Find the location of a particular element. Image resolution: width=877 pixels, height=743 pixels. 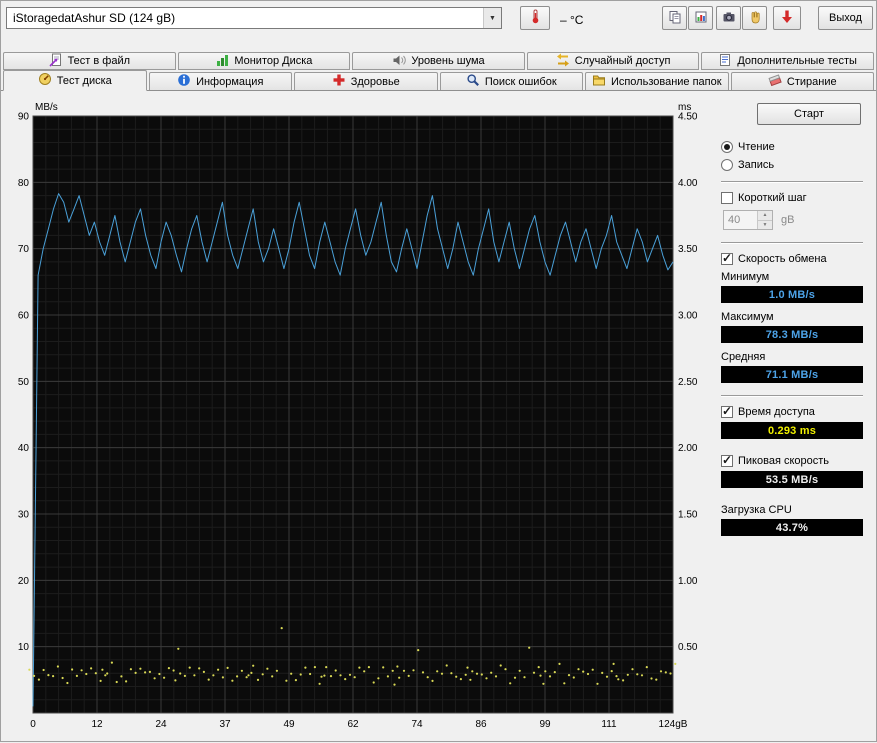

svg-text: 20 is located at coordinates (24, 581).